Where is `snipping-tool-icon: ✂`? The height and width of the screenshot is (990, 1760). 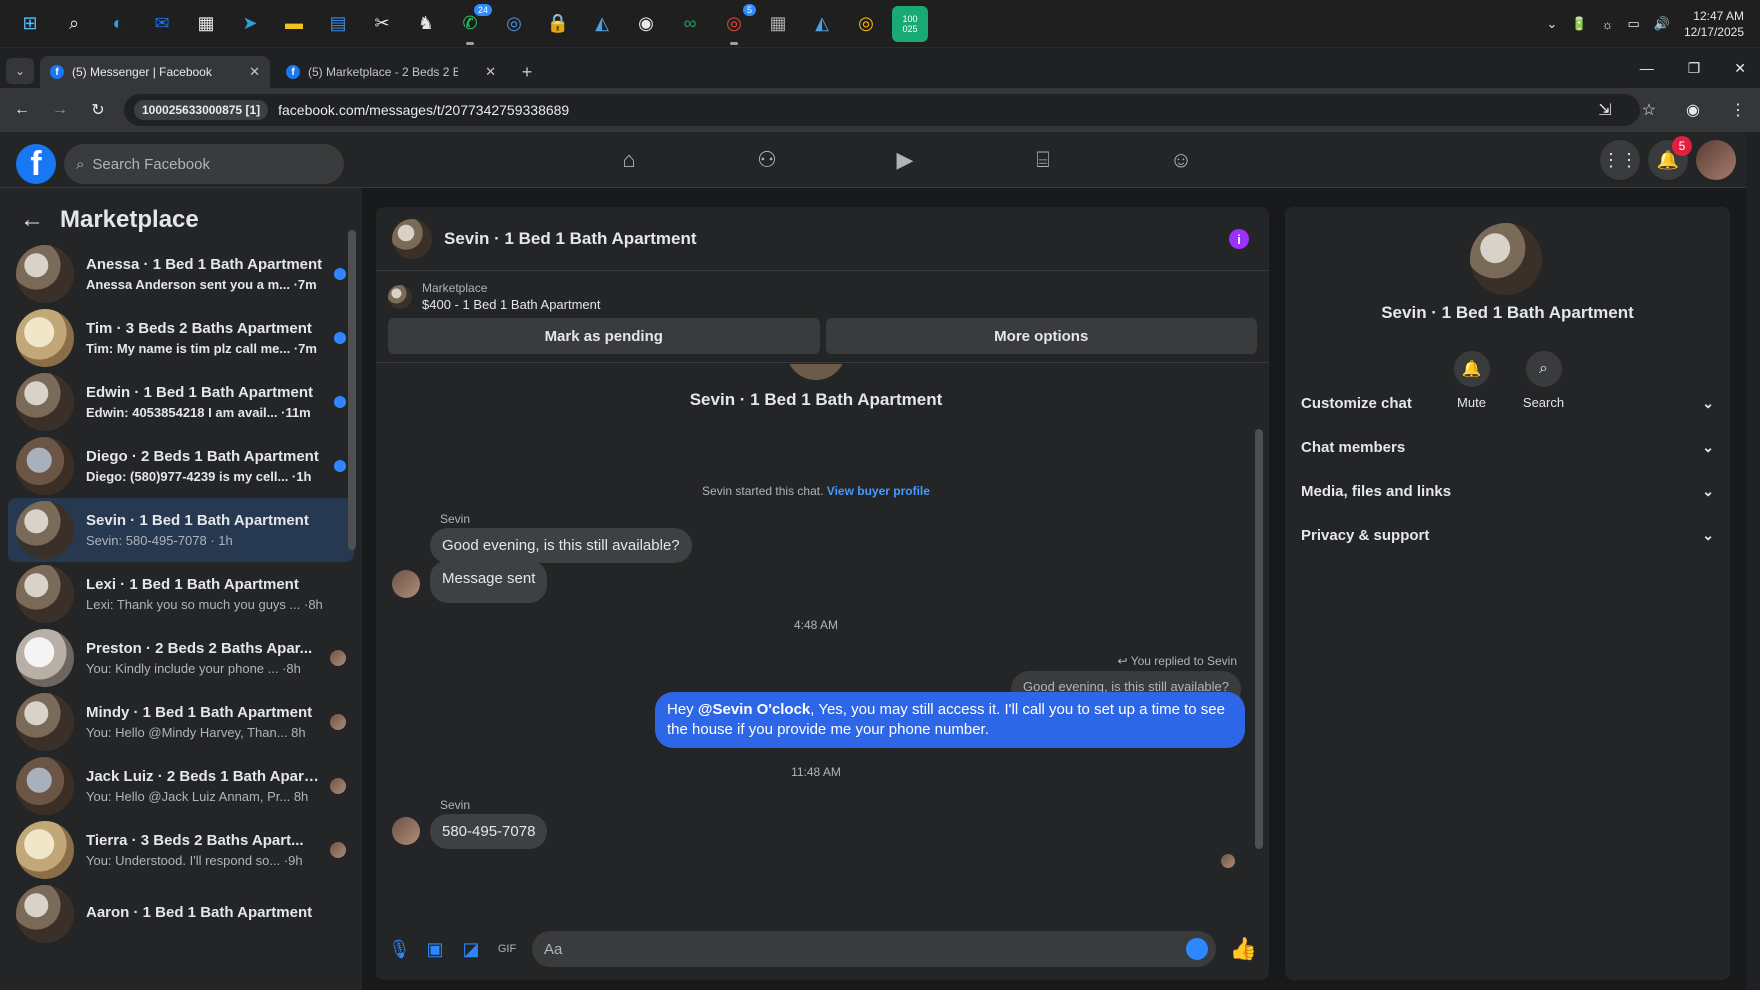 snipping-tool-icon: ✂ is located at coordinates (382, 24).